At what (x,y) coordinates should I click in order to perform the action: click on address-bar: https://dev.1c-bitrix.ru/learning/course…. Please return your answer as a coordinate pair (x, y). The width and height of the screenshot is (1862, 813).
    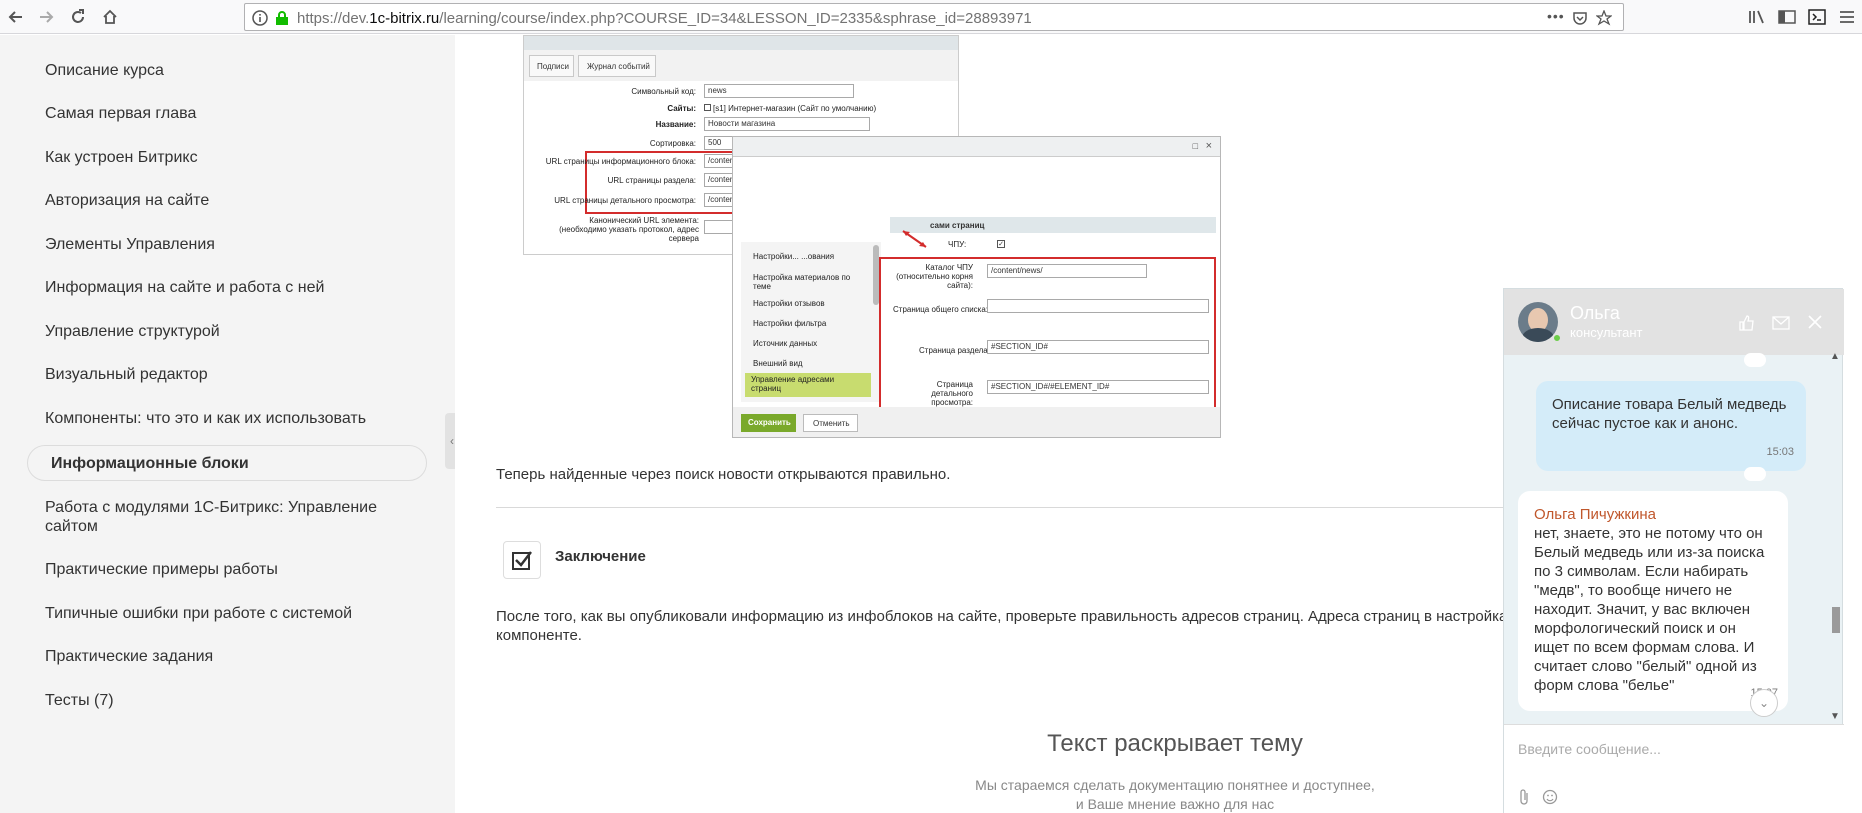
    Looking at the image, I should click on (934, 17).